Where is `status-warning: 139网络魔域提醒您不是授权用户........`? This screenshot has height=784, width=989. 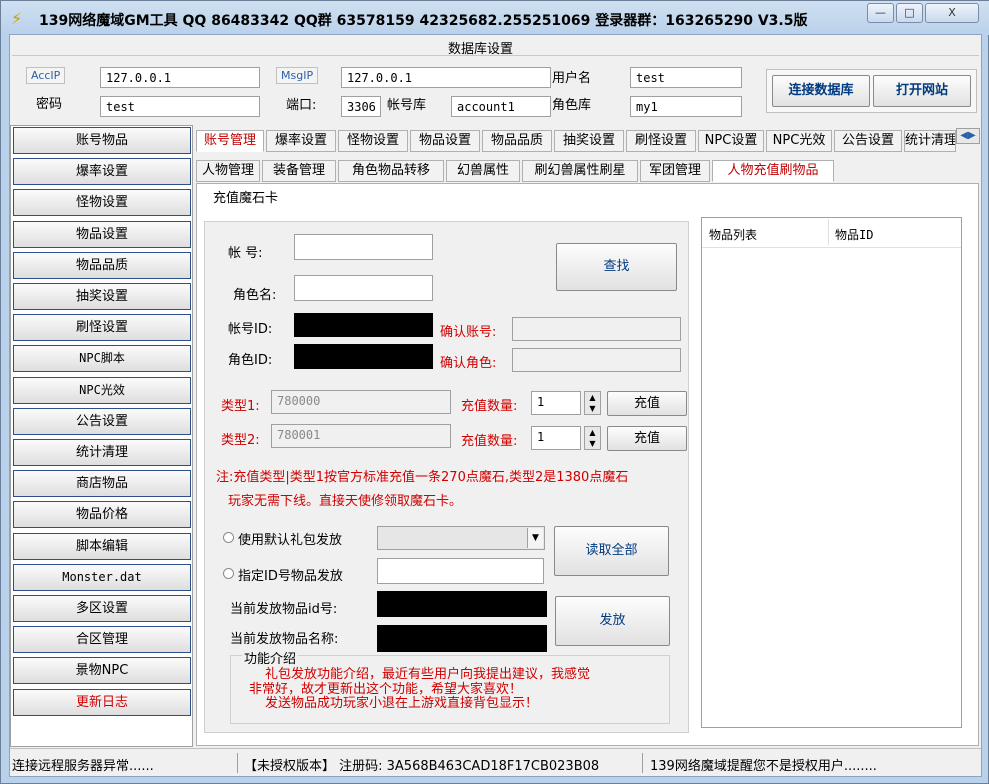
status-warning: 139网络魔域提醒您不是授权用户........ is located at coordinates (763, 766).